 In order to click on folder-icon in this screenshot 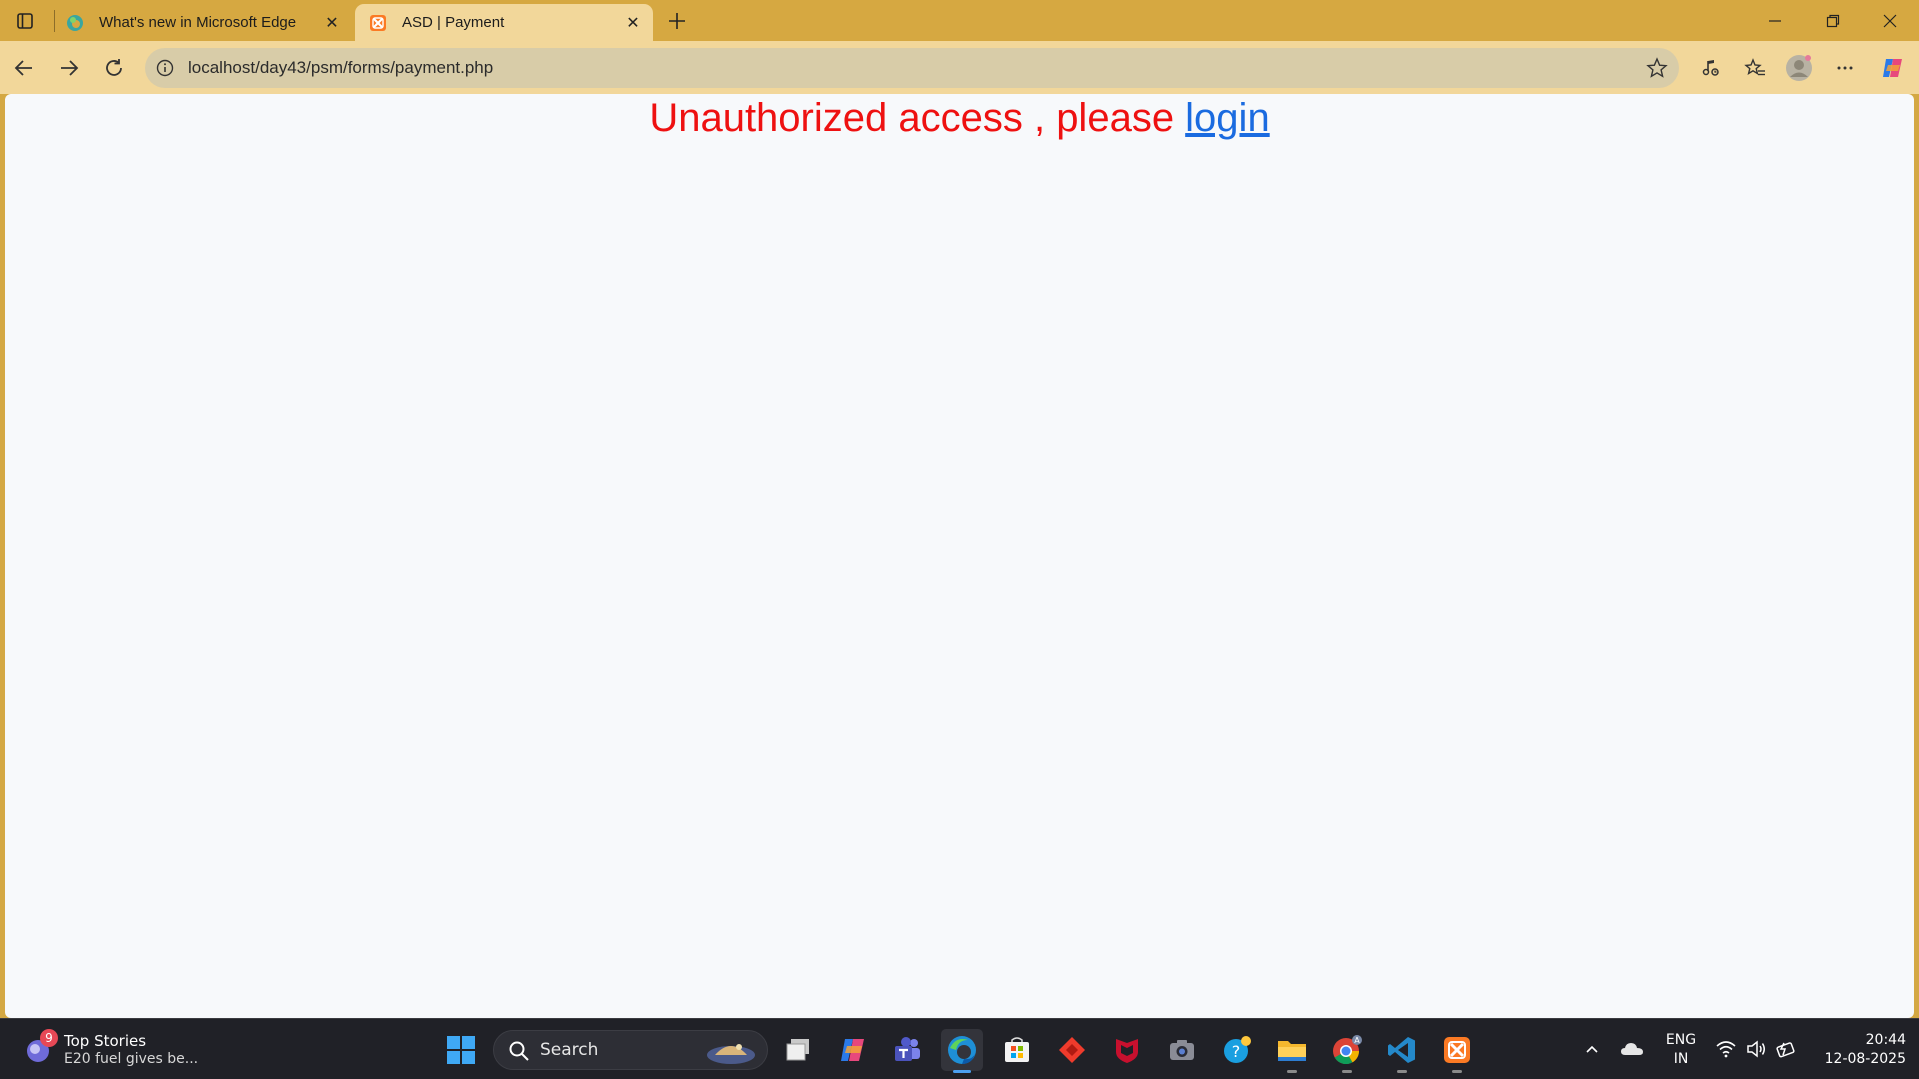, I will do `click(1292, 1051)`.